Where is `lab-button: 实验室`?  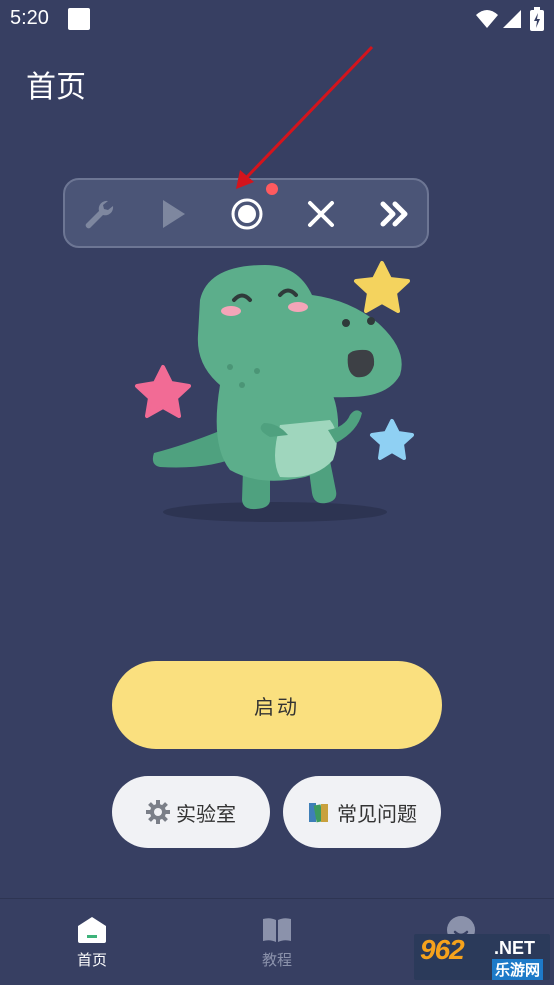 lab-button: 实验室 is located at coordinates (191, 812).